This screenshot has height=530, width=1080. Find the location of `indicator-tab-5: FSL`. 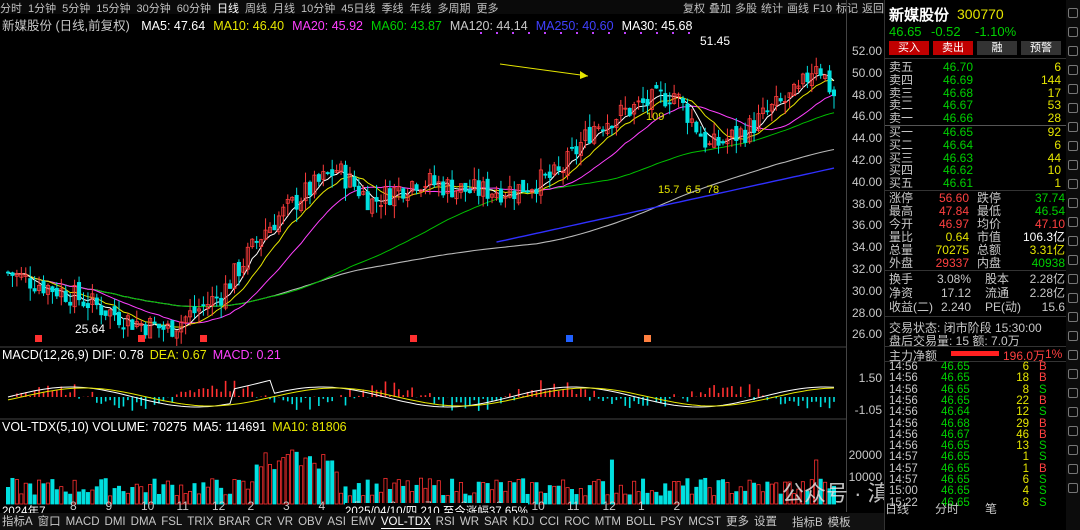

indicator-tab-5: FSL is located at coordinates (171, 522).